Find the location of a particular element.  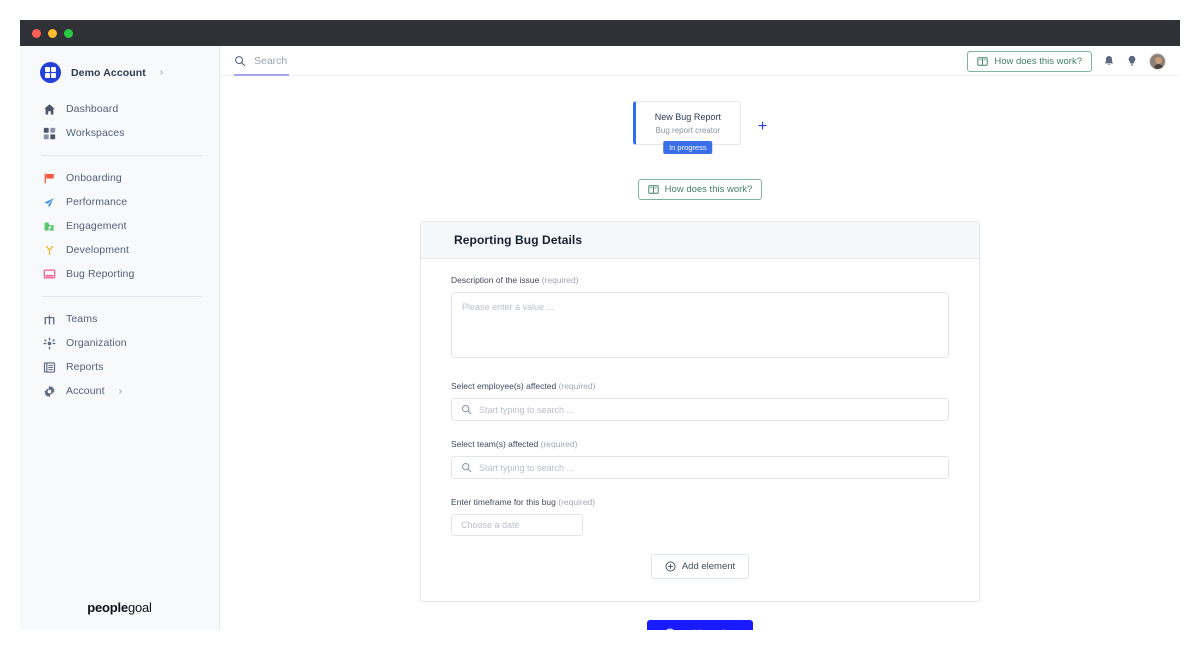

sidebar-footer-logo: peoplegoal is located at coordinates (119, 607).